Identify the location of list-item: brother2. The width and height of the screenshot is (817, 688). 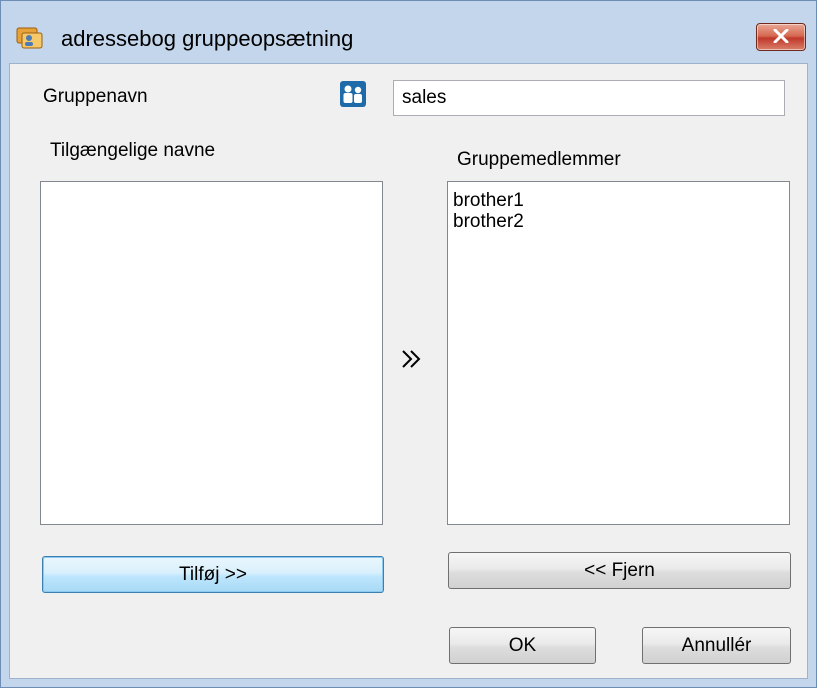
(618, 221).